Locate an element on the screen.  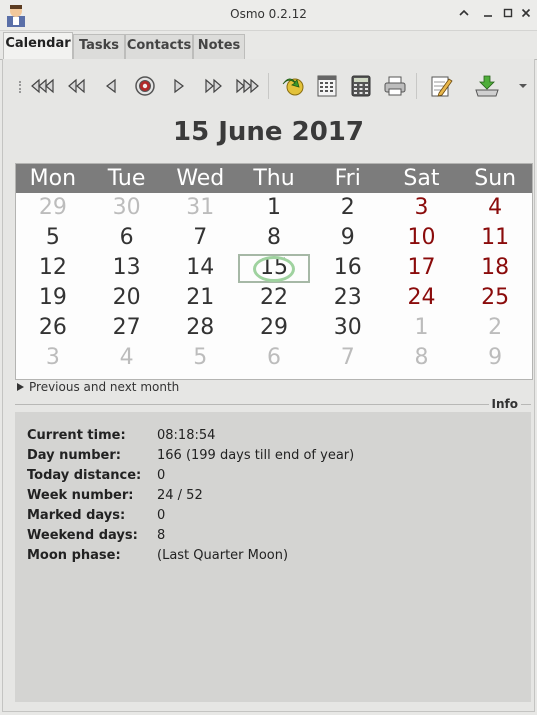
day-cell: 28 is located at coordinates (200, 328).